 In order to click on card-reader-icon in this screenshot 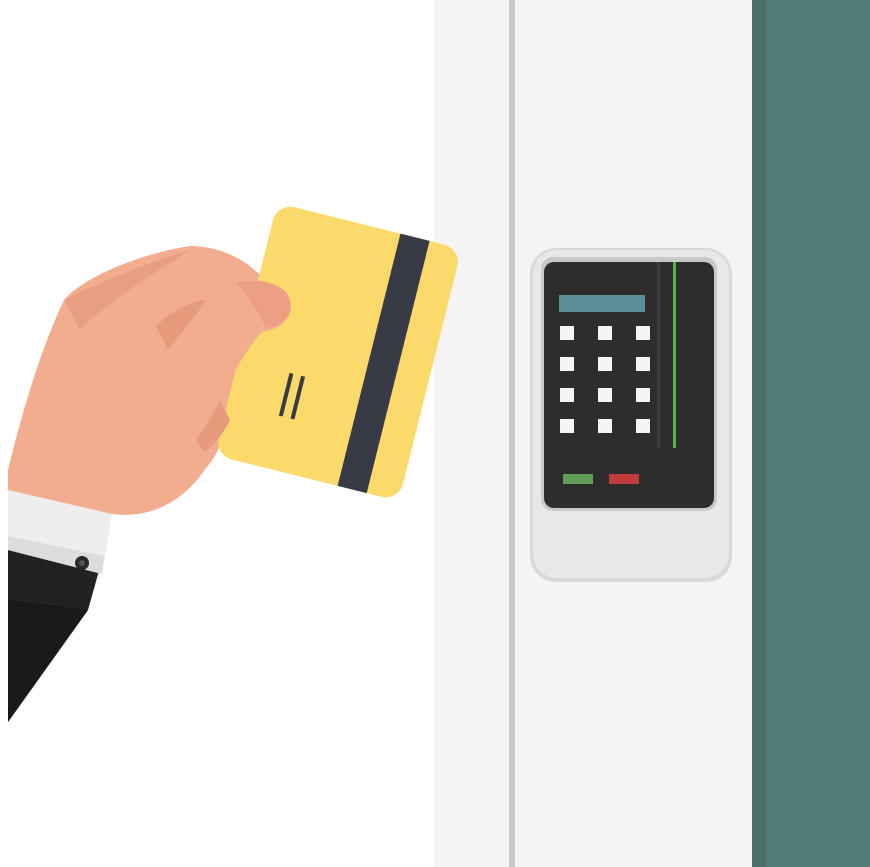, I will do `click(631, 415)`.